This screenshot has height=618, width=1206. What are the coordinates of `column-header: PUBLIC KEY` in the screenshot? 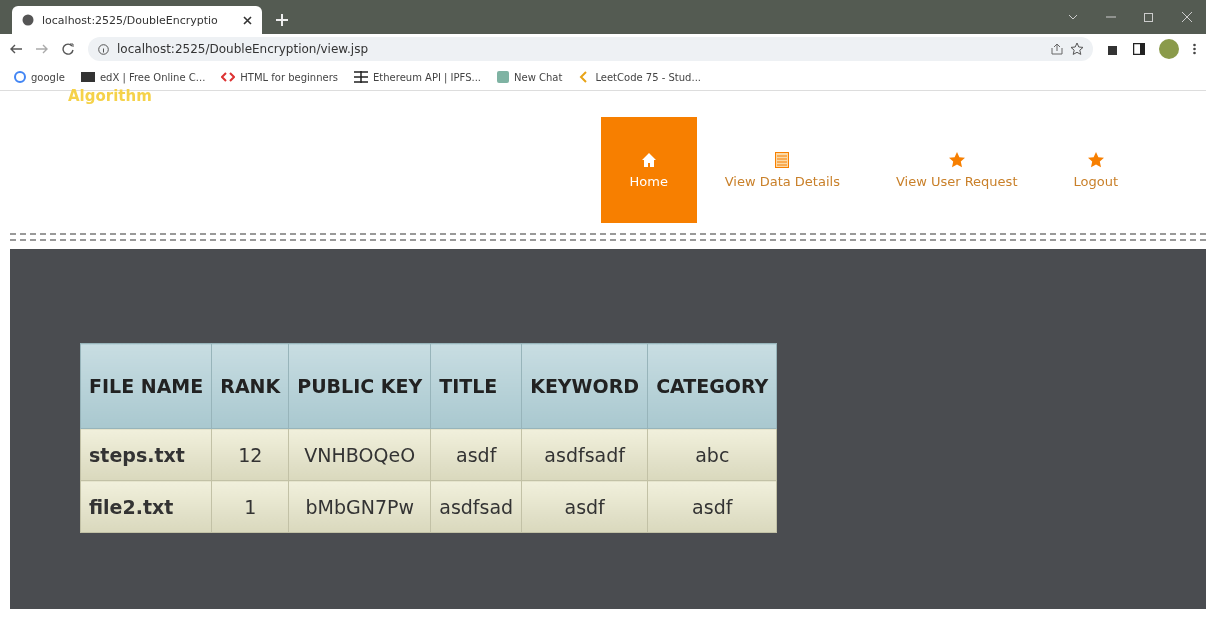 It's located at (359, 386).